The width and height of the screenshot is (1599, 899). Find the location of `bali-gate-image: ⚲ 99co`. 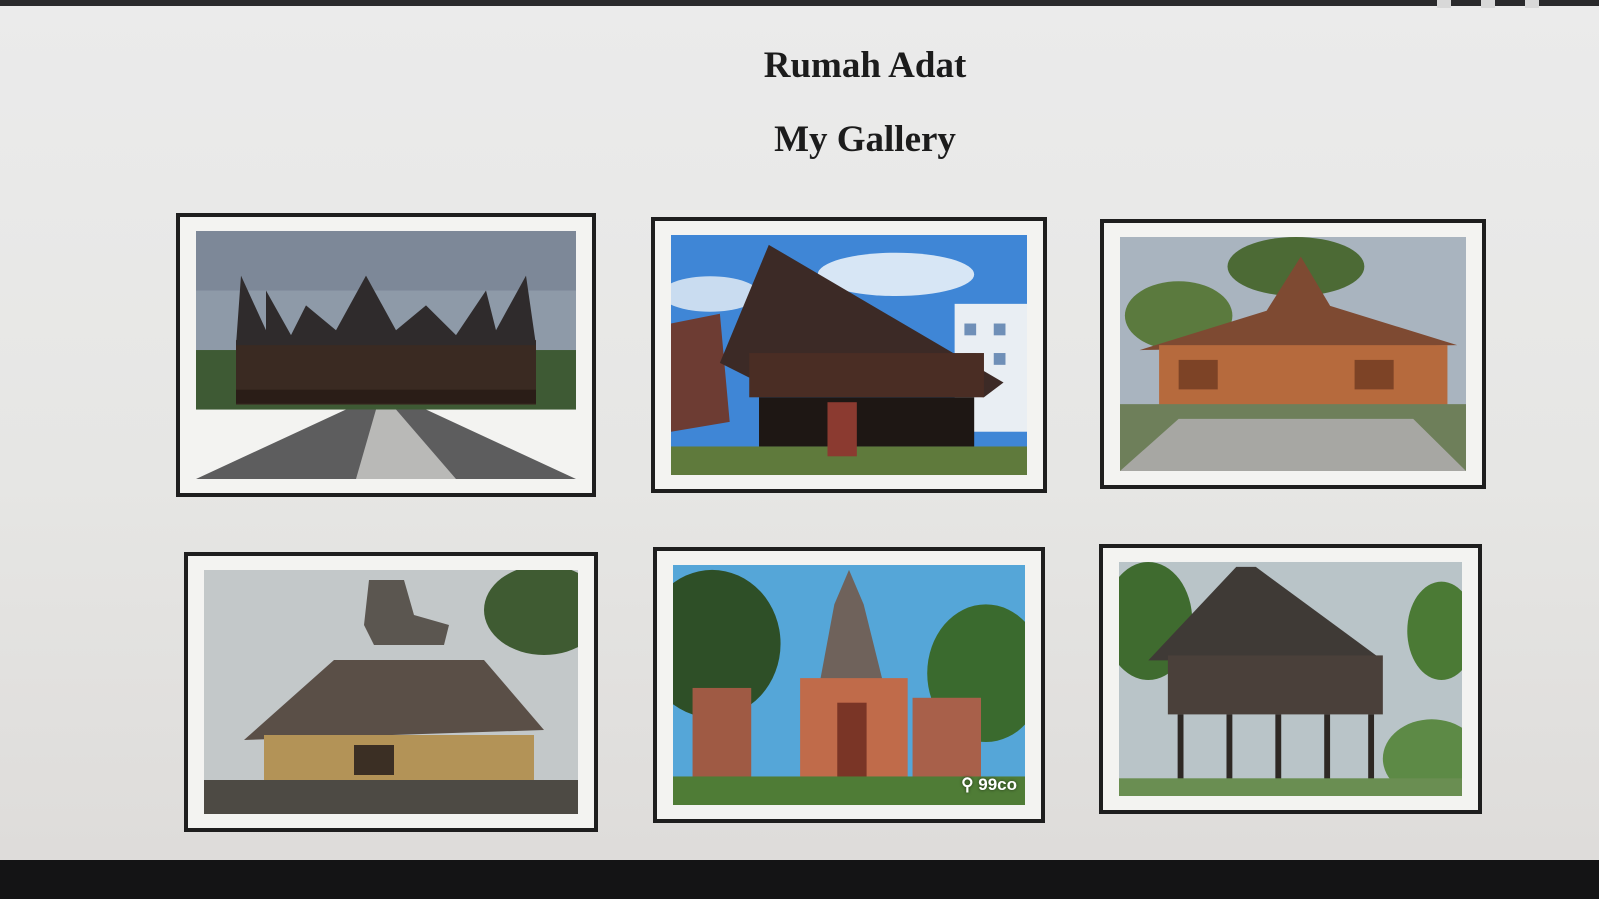

bali-gate-image: ⚲ 99co is located at coordinates (849, 685).